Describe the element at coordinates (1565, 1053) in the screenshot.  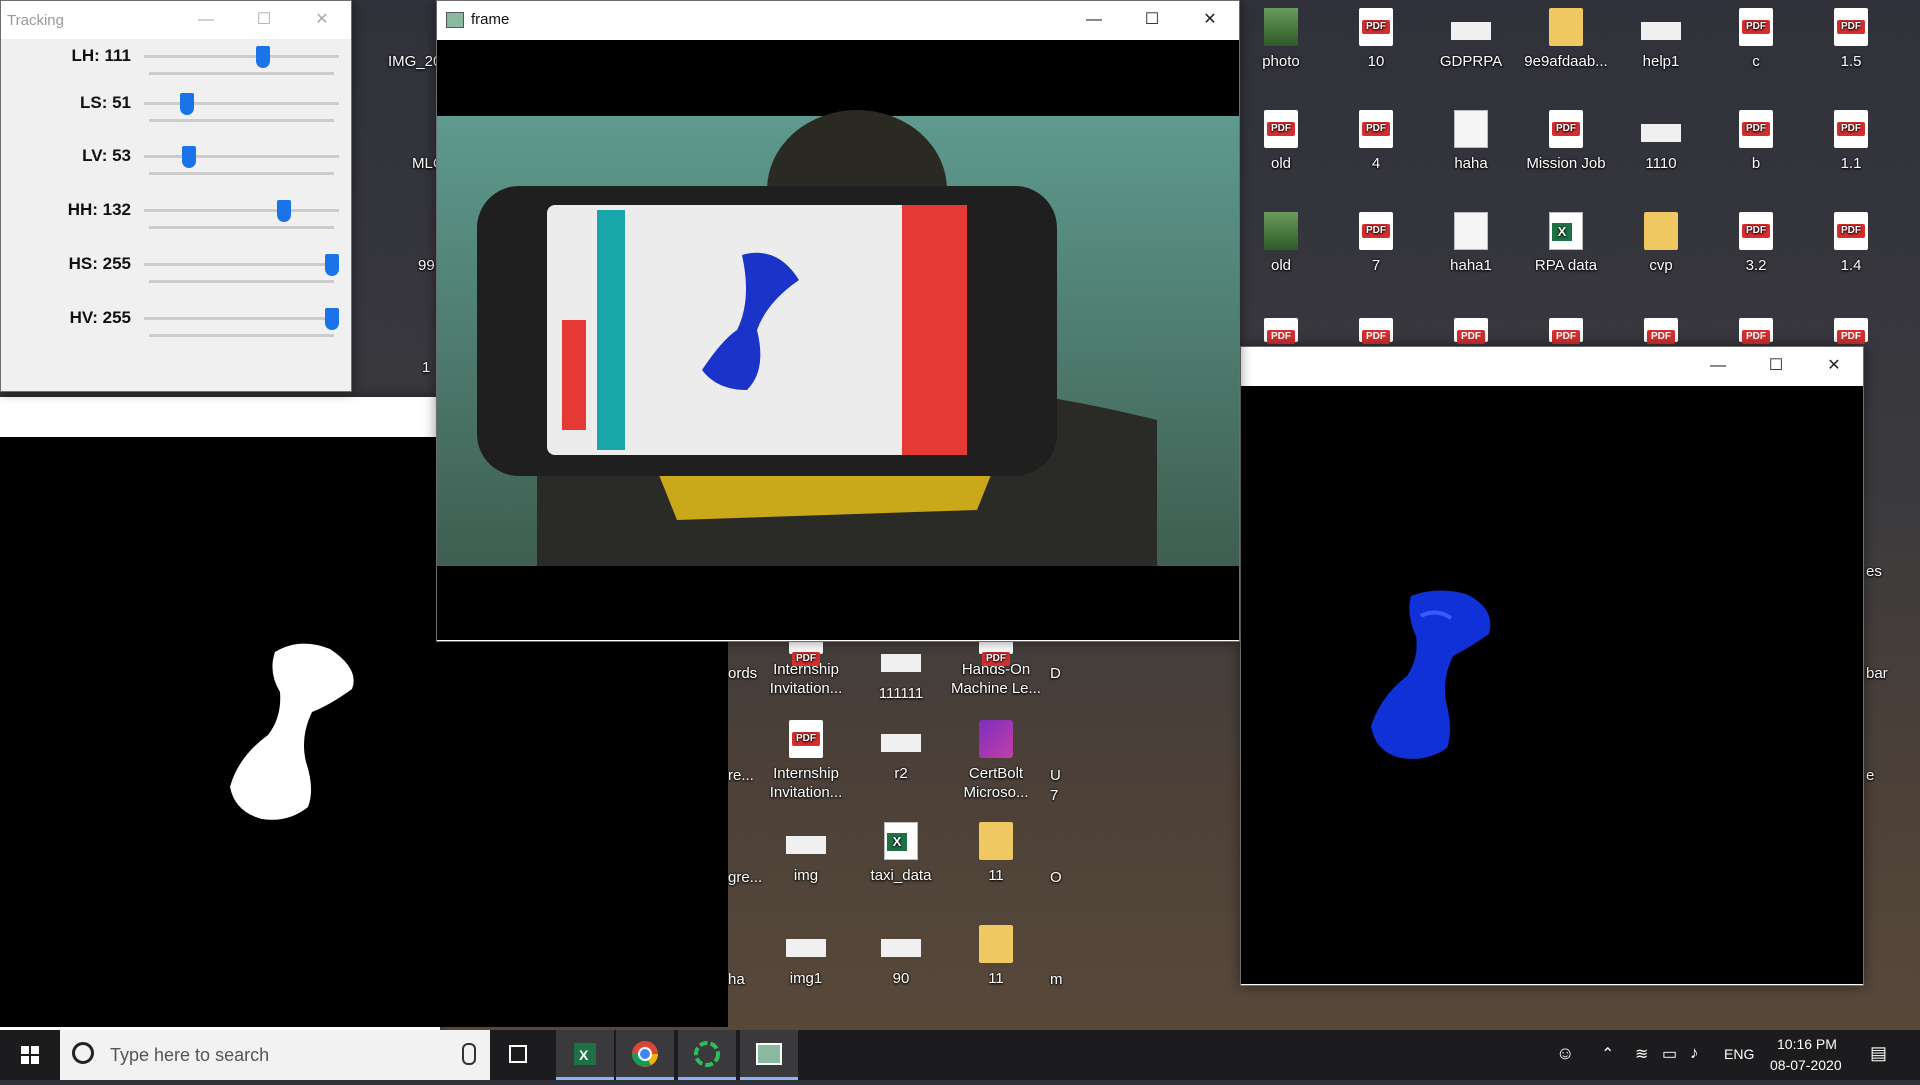
I see `people-icon: ☺` at that location.